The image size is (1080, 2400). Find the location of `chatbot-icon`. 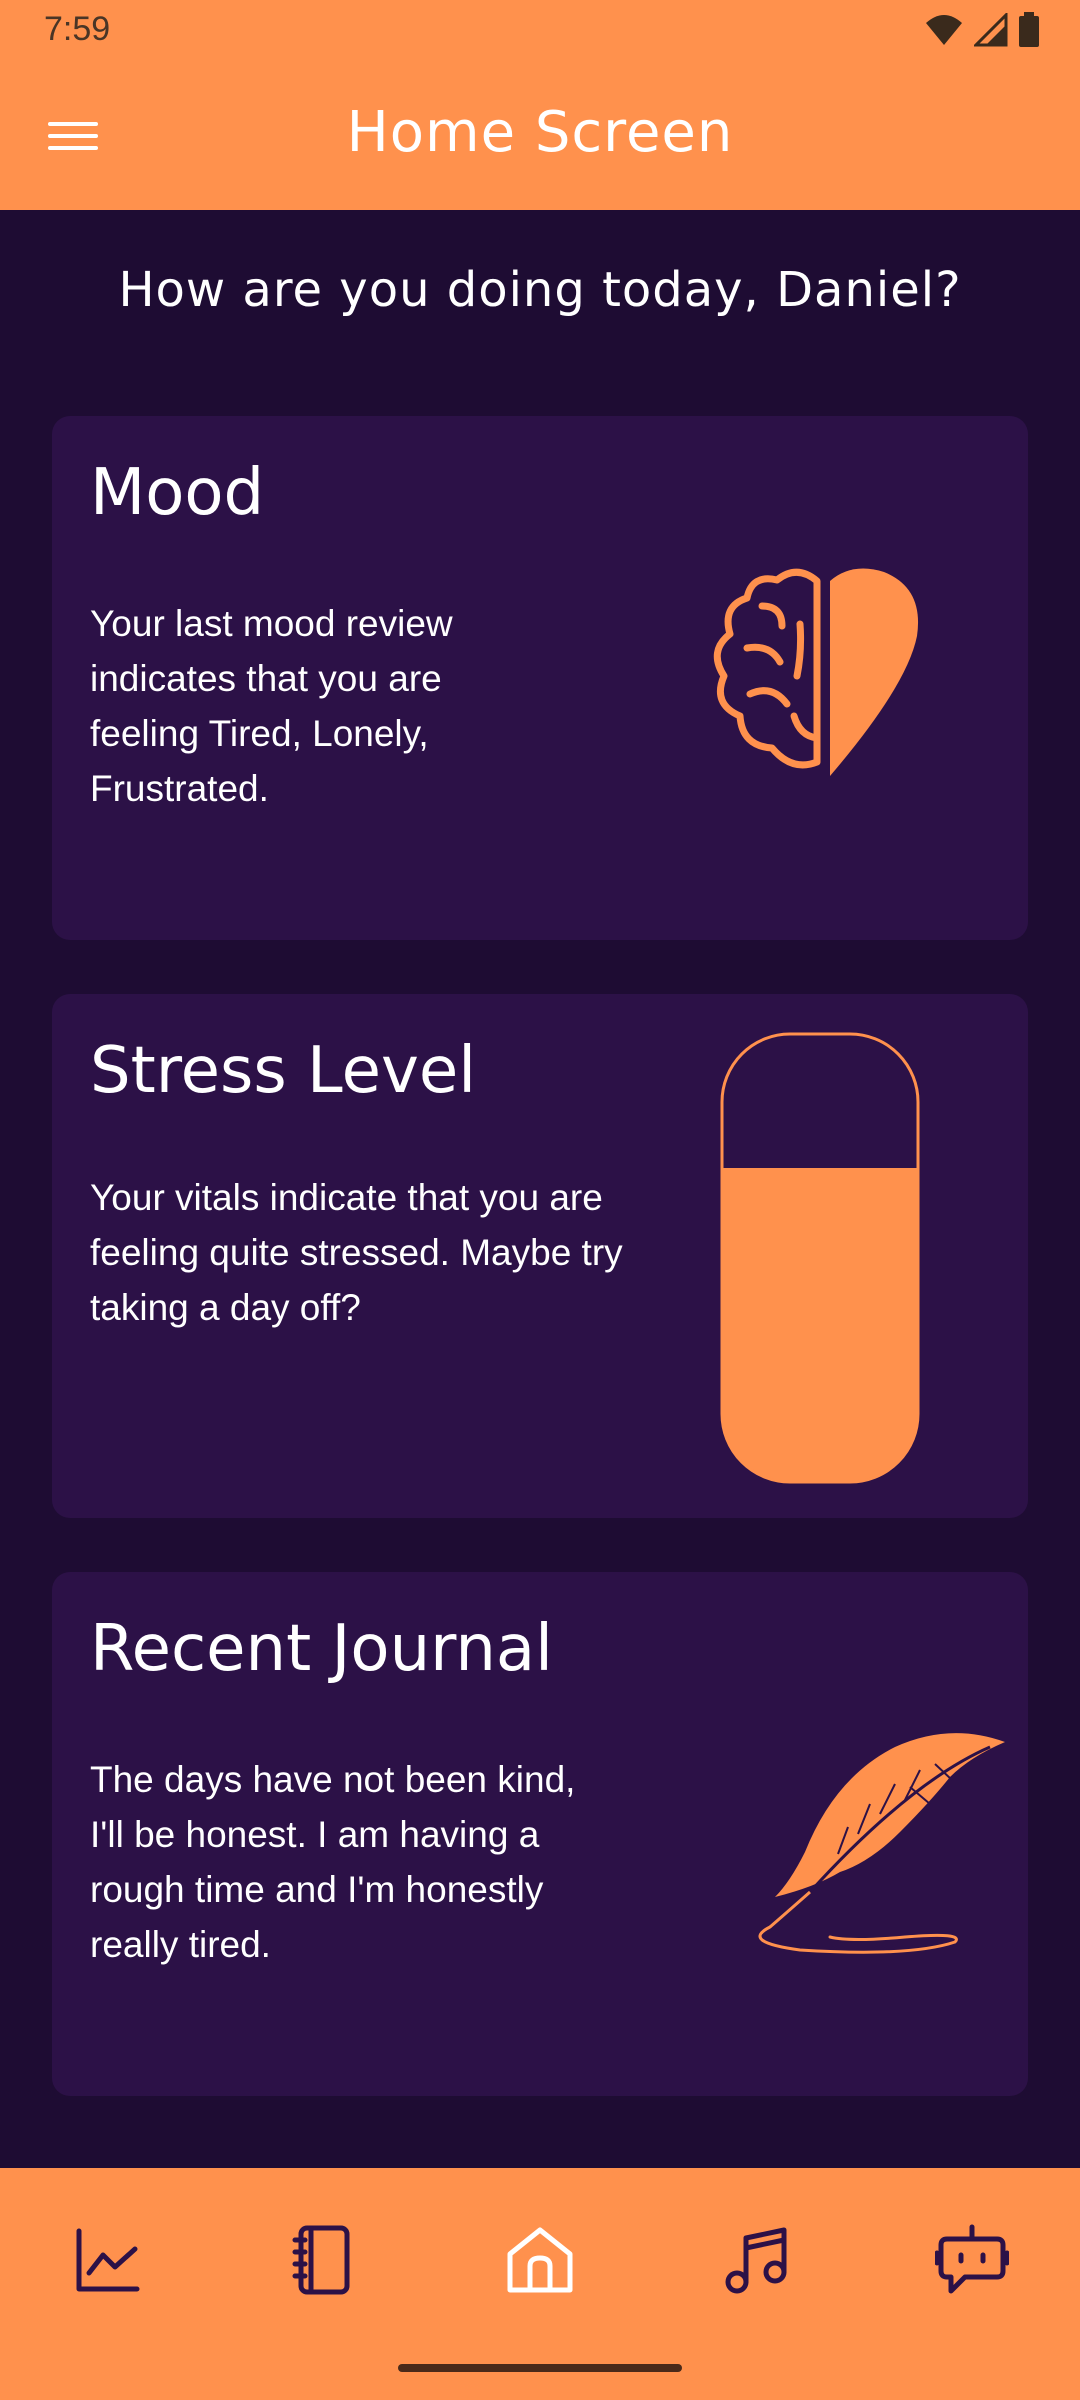

chatbot-icon is located at coordinates (972, 2259).